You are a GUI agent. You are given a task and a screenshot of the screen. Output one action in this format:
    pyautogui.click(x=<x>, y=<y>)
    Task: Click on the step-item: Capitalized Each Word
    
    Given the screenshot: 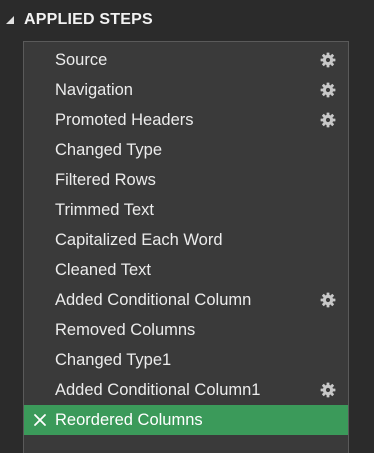 What is the action you would take?
    pyautogui.click(x=186, y=240)
    